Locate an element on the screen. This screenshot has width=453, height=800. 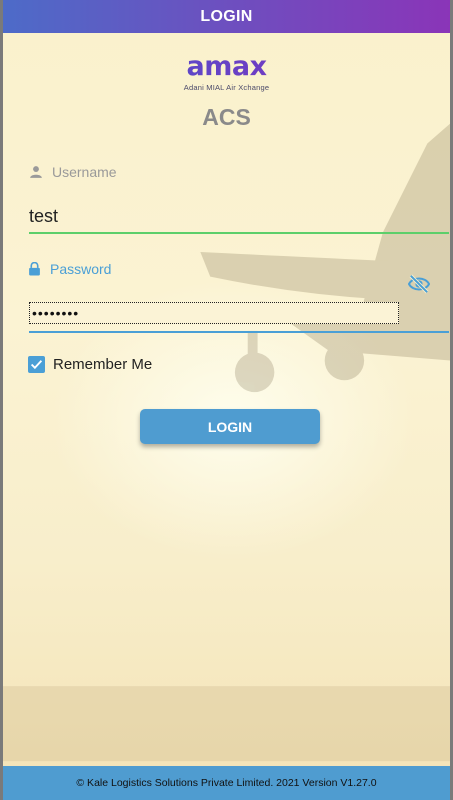
eye-off-icon is located at coordinates (419, 284).